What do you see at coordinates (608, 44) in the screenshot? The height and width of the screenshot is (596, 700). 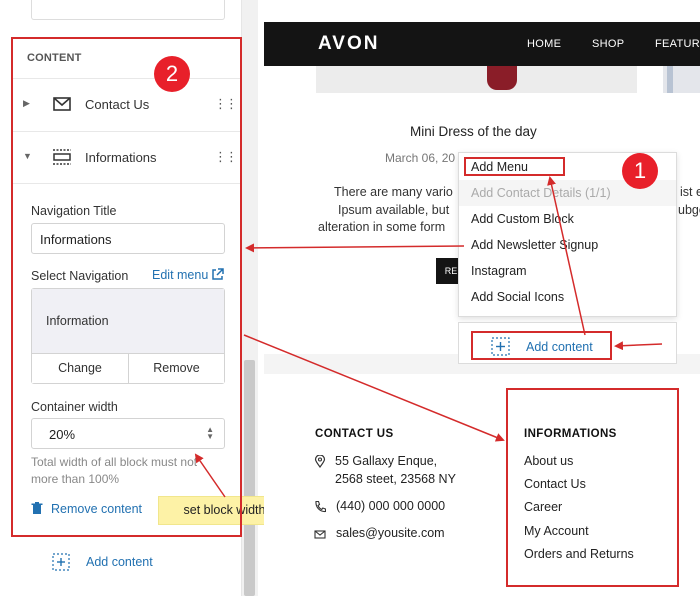 I see `nav-shop: SHOP` at bounding box center [608, 44].